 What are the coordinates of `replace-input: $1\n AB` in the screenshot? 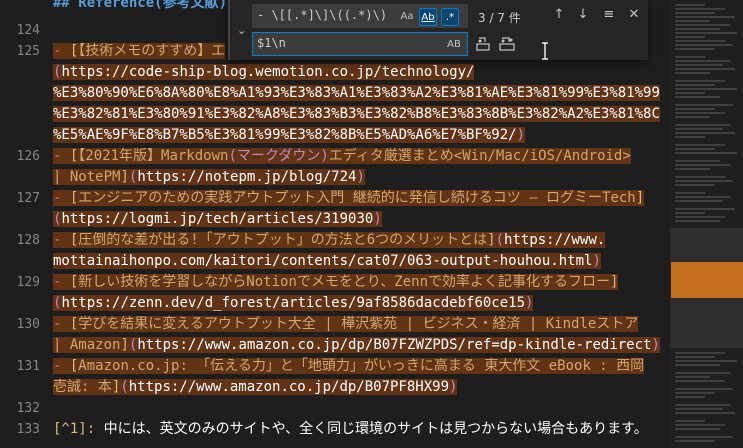 It's located at (360, 44).